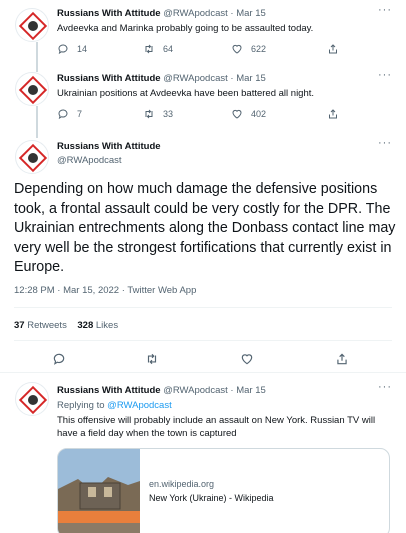 The height and width of the screenshot is (533, 406). Describe the element at coordinates (47, 325) in the screenshot. I see `retweets-label: Retweets` at that location.